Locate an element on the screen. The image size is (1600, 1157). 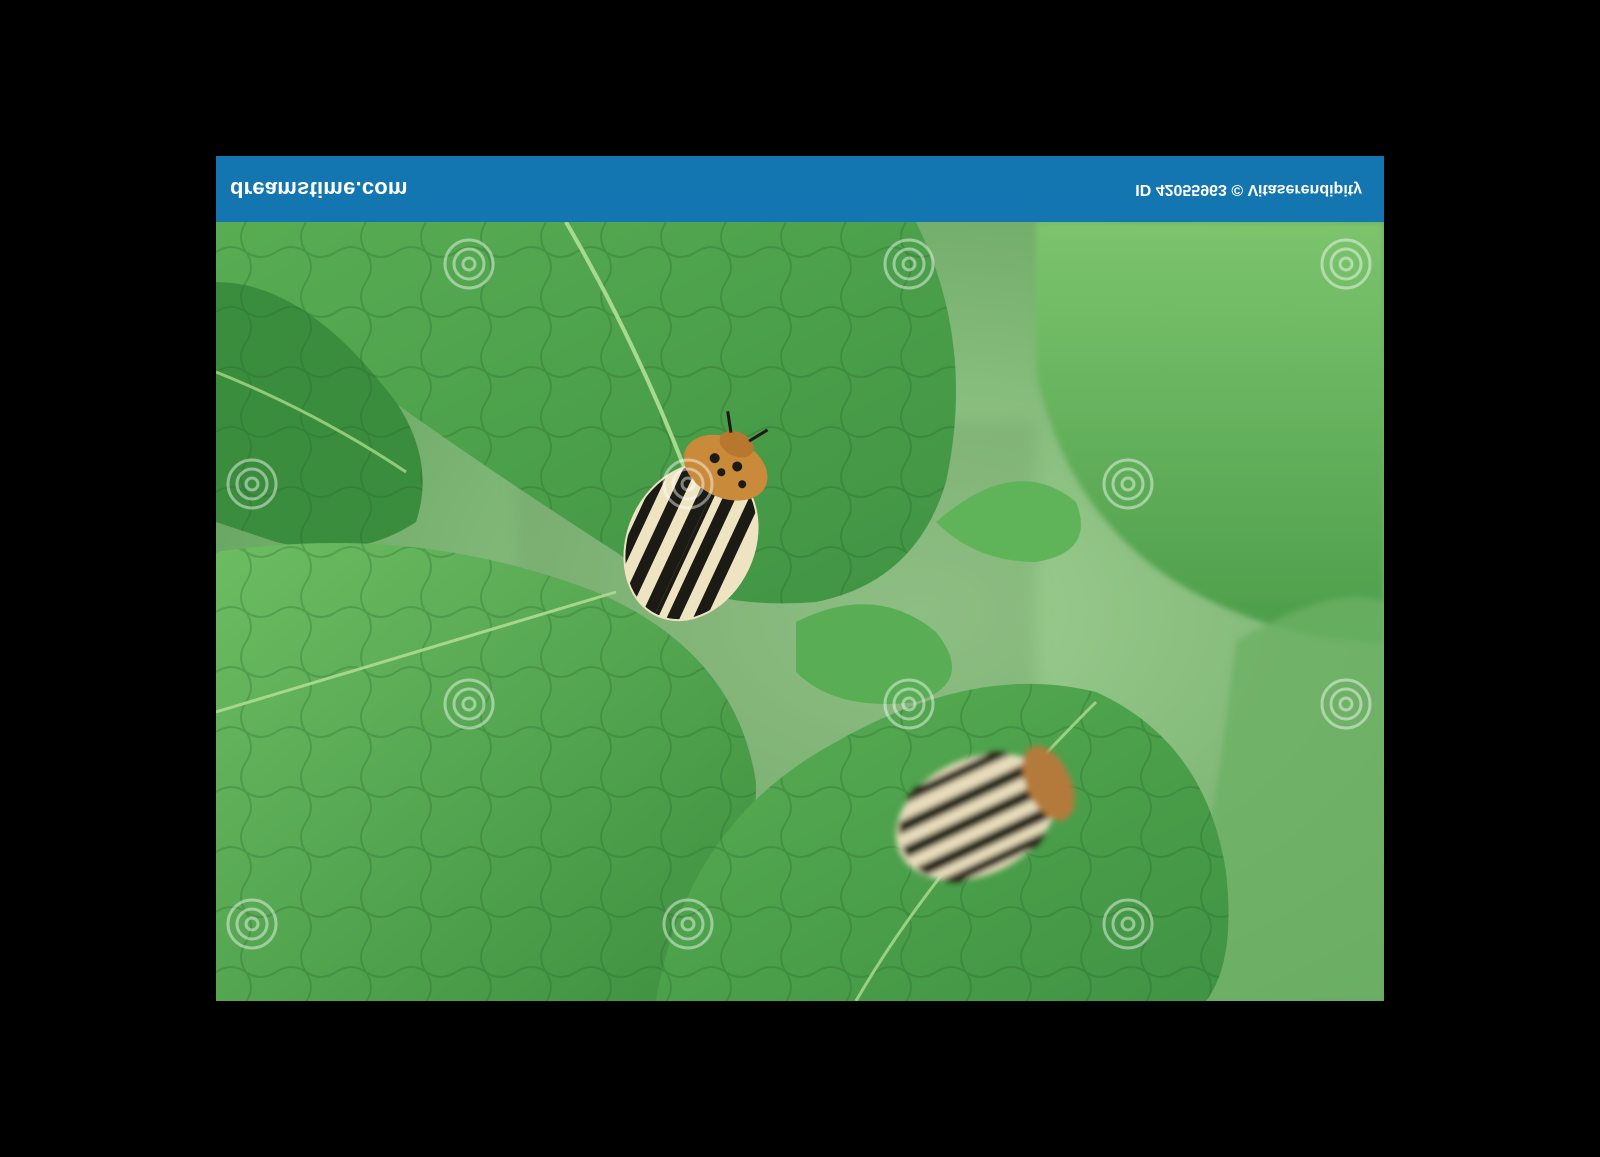
brand-logo-text: dreamstime.com is located at coordinates (319, 189).